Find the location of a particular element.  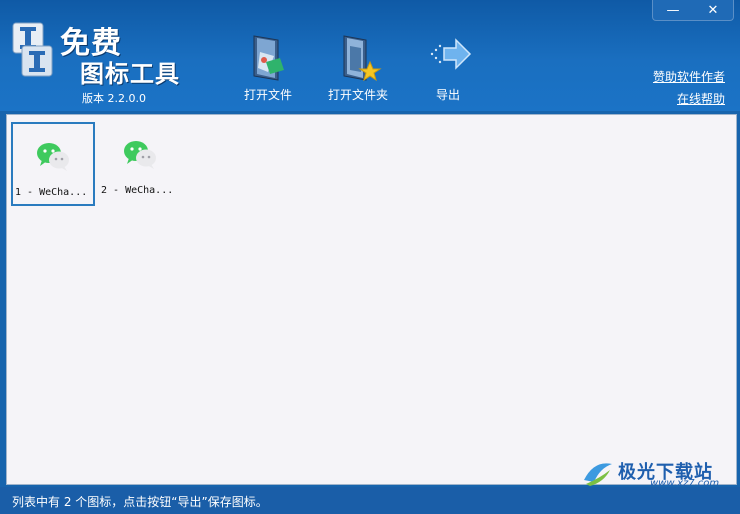

window-controls: — ✕ is located at coordinates (693, 10).